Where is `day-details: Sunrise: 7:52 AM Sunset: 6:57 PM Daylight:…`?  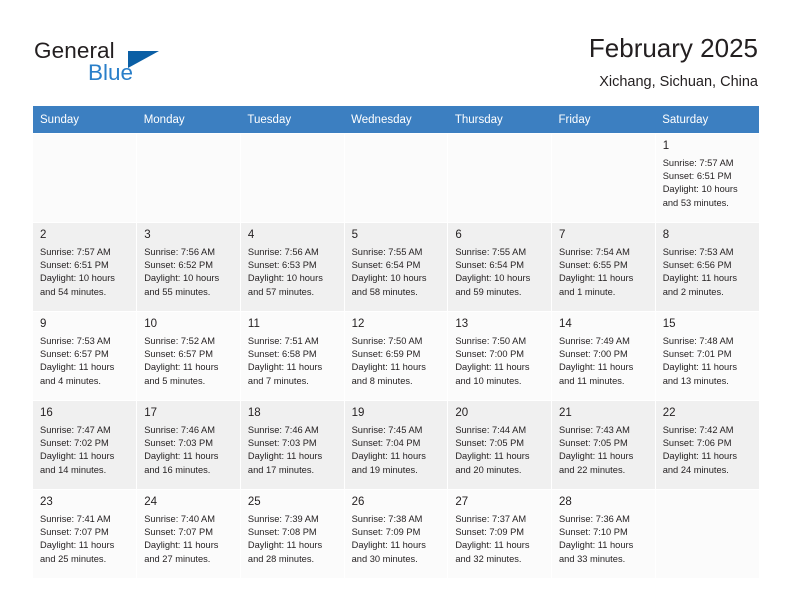
day-details: Sunrise: 7:52 AM Sunset: 6:57 PM Daylight:… is located at coordinates (188, 359).